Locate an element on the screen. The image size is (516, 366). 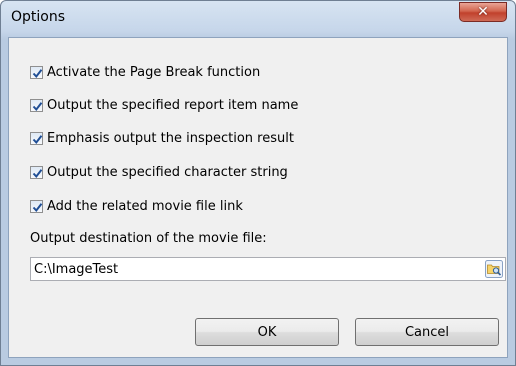
option-emphasis-inspection: Emphasis output the inspection result is located at coordinates (162, 138).